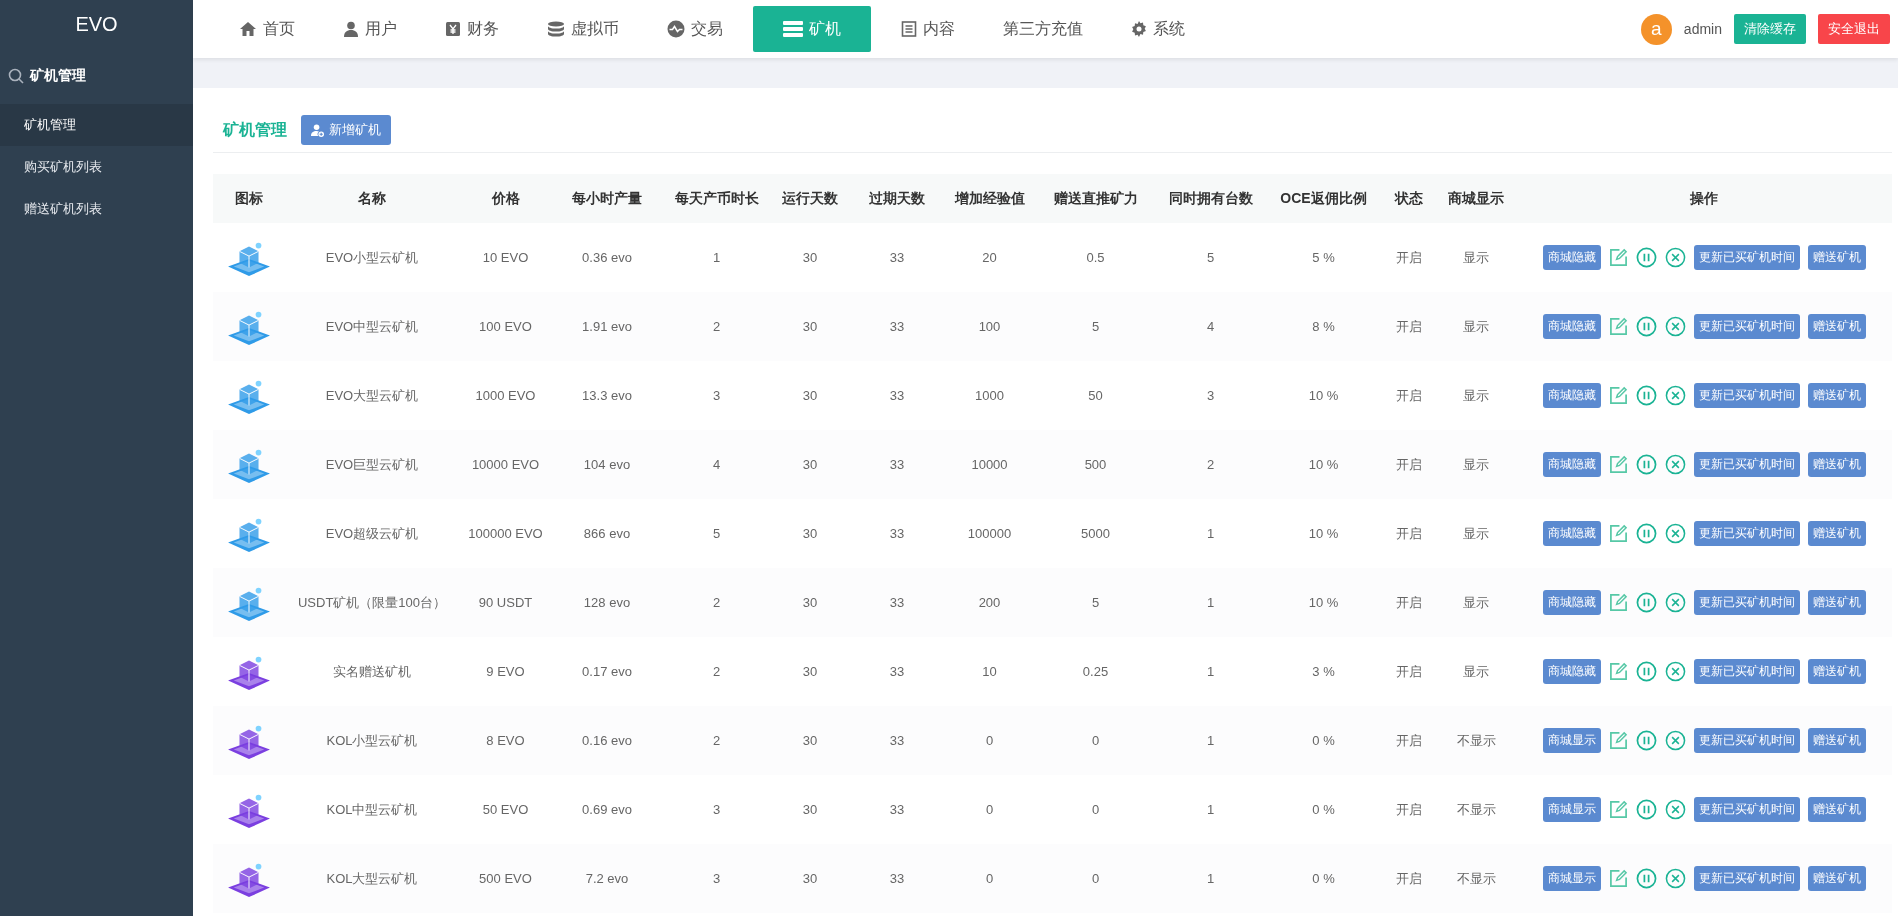 This screenshot has height=916, width=1898. Describe the element at coordinates (372, 257) in the screenshot. I see `table-cell: EVO小型云矿机` at that location.